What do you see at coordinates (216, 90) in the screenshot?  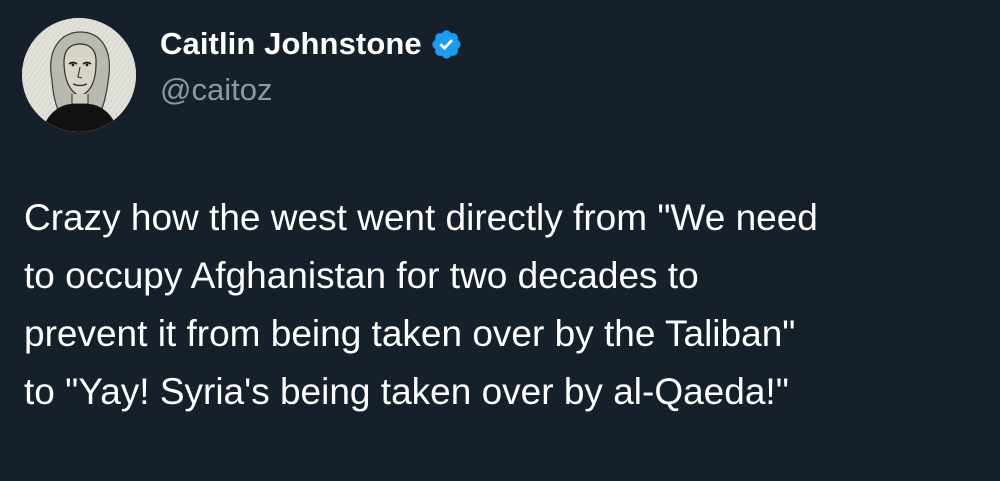 I see `author-handle: @caitoz` at bounding box center [216, 90].